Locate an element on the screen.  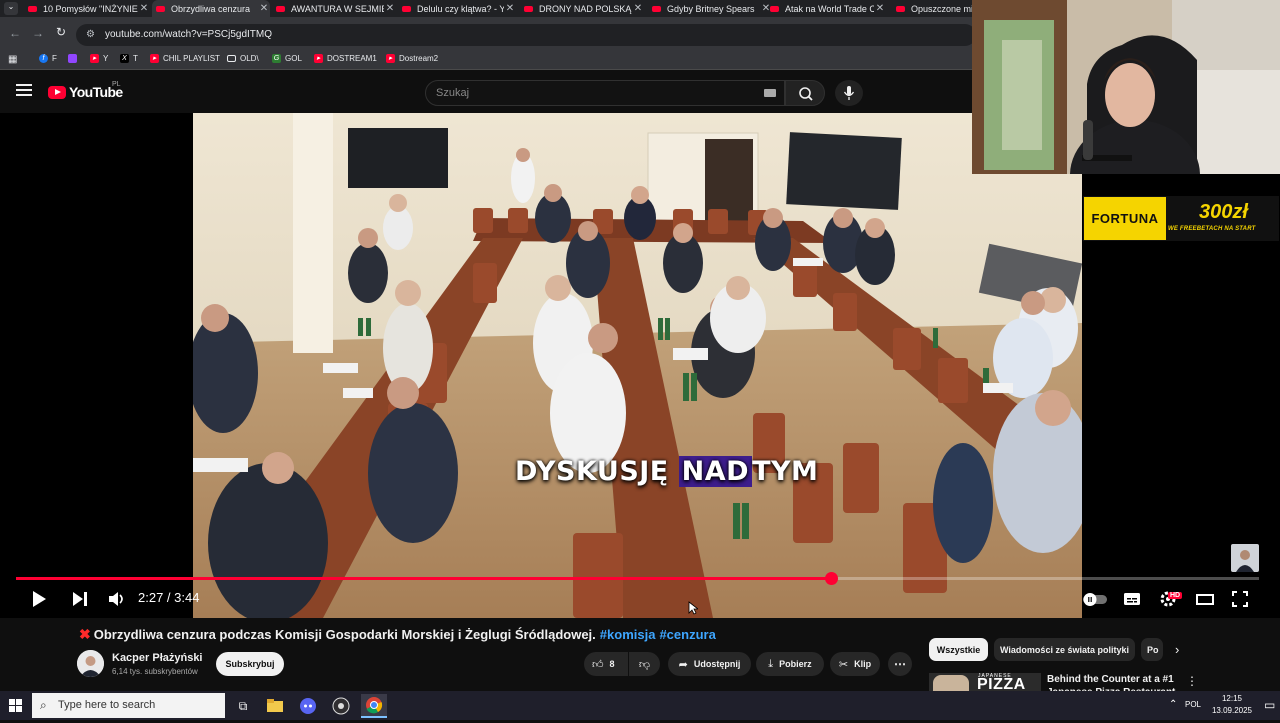
next-button is located at coordinates (80, 599).